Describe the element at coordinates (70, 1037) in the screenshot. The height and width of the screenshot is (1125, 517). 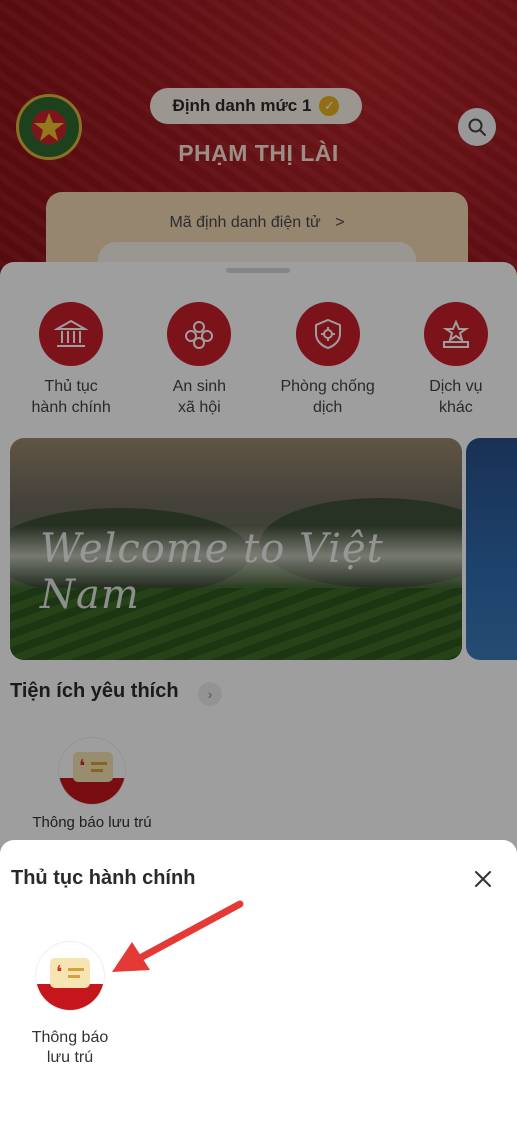
I see `sheet-item-label-line1: Thông báo` at that location.